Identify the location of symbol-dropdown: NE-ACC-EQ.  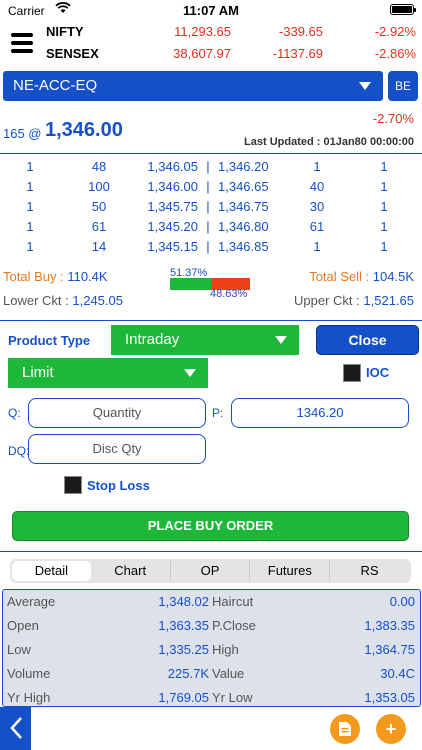
(193, 86).